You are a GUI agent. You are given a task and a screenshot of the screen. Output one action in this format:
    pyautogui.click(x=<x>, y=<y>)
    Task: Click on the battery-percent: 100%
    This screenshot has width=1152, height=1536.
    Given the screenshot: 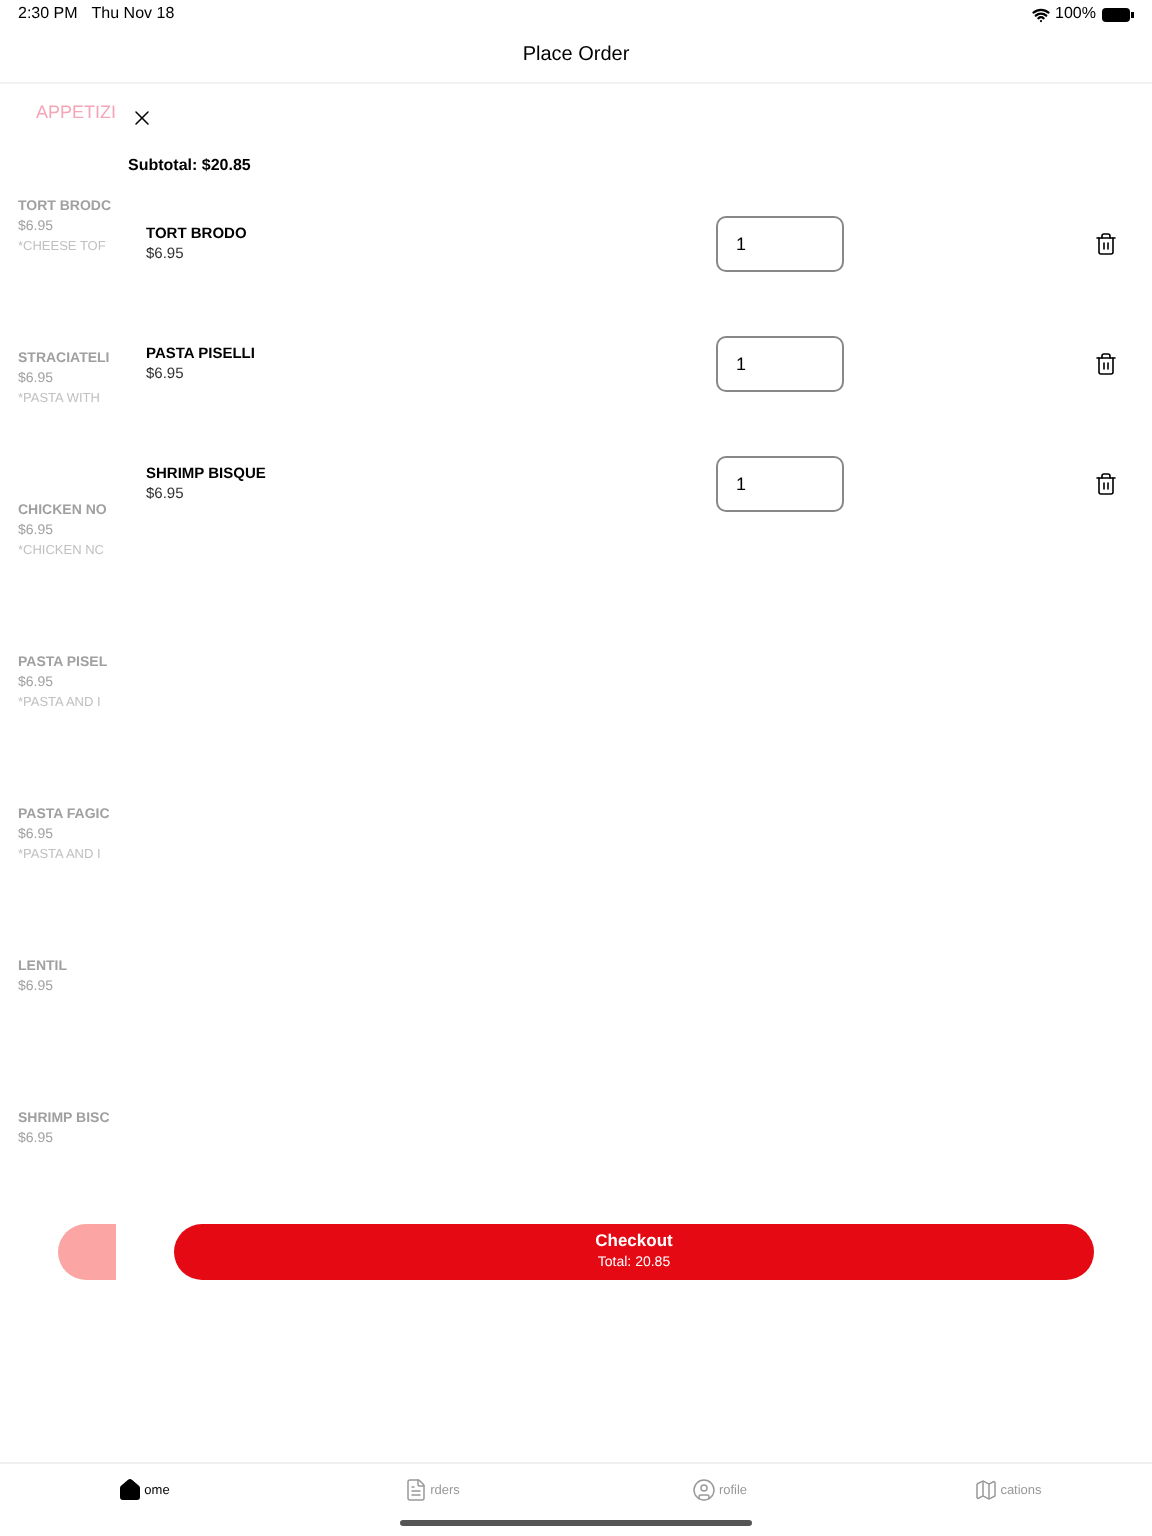 What is the action you would take?
    pyautogui.click(x=1075, y=14)
    